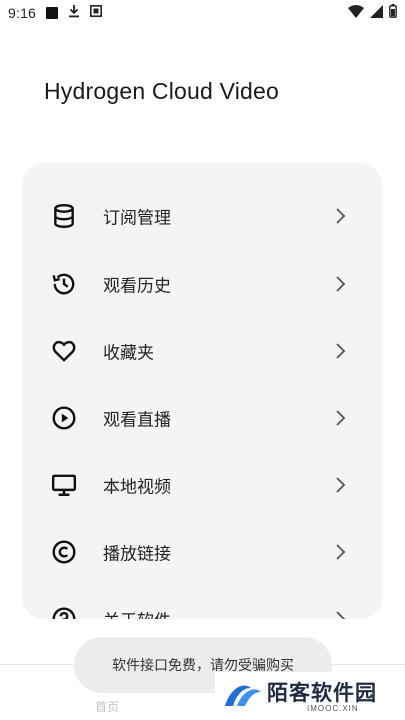 The image size is (405, 720). I want to click on bottom-nav-home-label: 首页, so click(106, 707).